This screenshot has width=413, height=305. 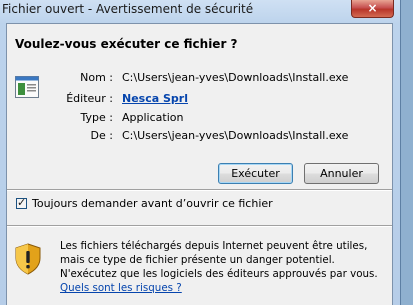 I want to click on close-button: ×, so click(x=372, y=9).